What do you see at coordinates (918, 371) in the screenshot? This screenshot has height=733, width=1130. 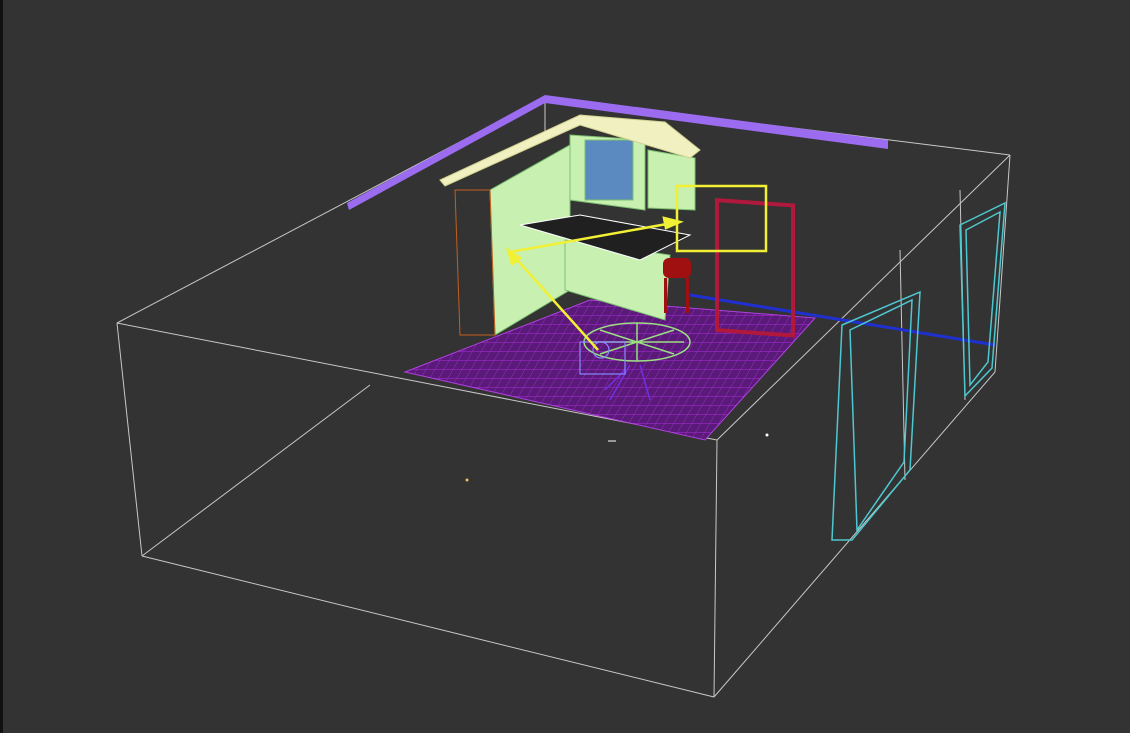 I see `window-frames` at bounding box center [918, 371].